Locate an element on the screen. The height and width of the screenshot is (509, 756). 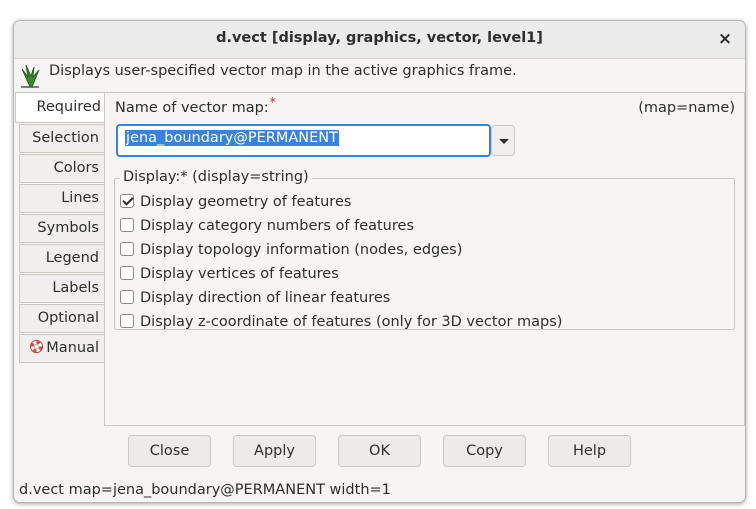
tab-legend: Legend is located at coordinates (61, 258).